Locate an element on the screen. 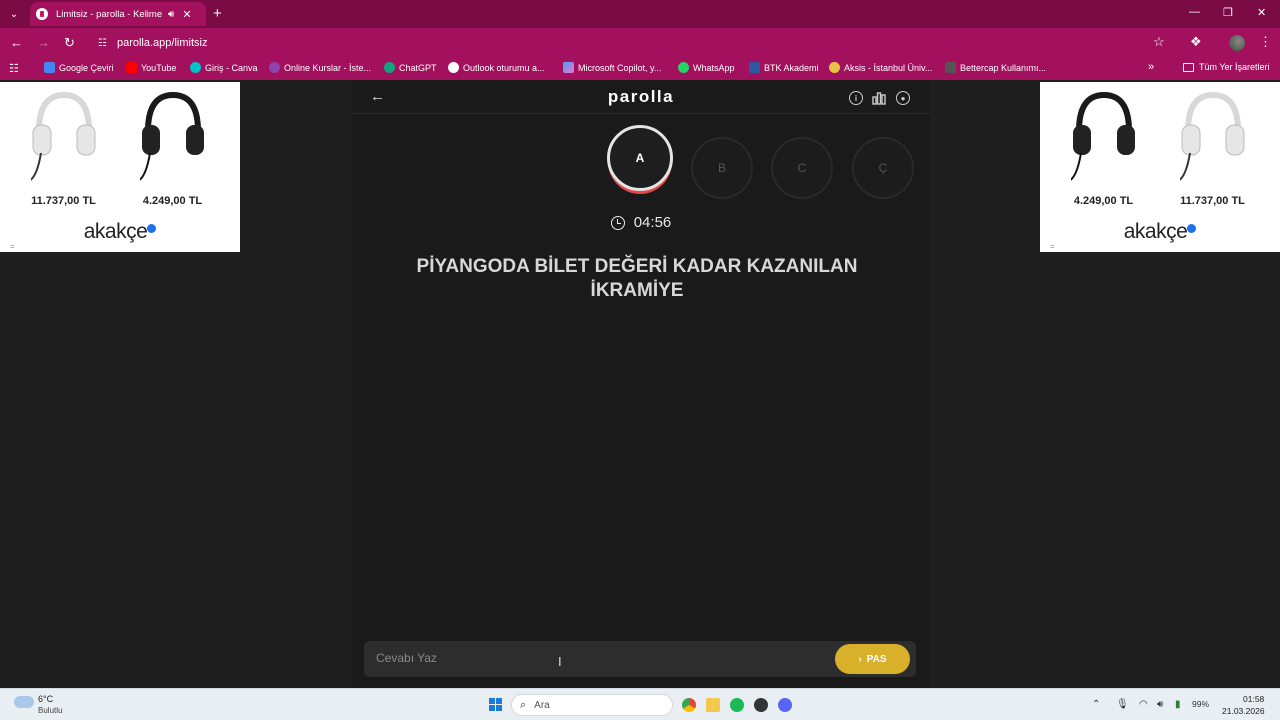  search-icon: ⌕ is located at coordinates (523, 704).